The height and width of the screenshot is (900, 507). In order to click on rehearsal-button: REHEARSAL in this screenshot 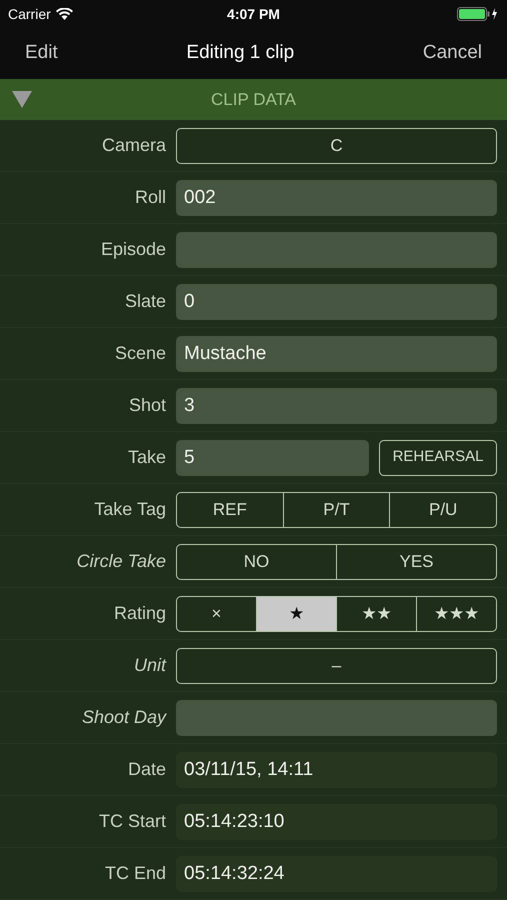, I will do `click(438, 458)`.